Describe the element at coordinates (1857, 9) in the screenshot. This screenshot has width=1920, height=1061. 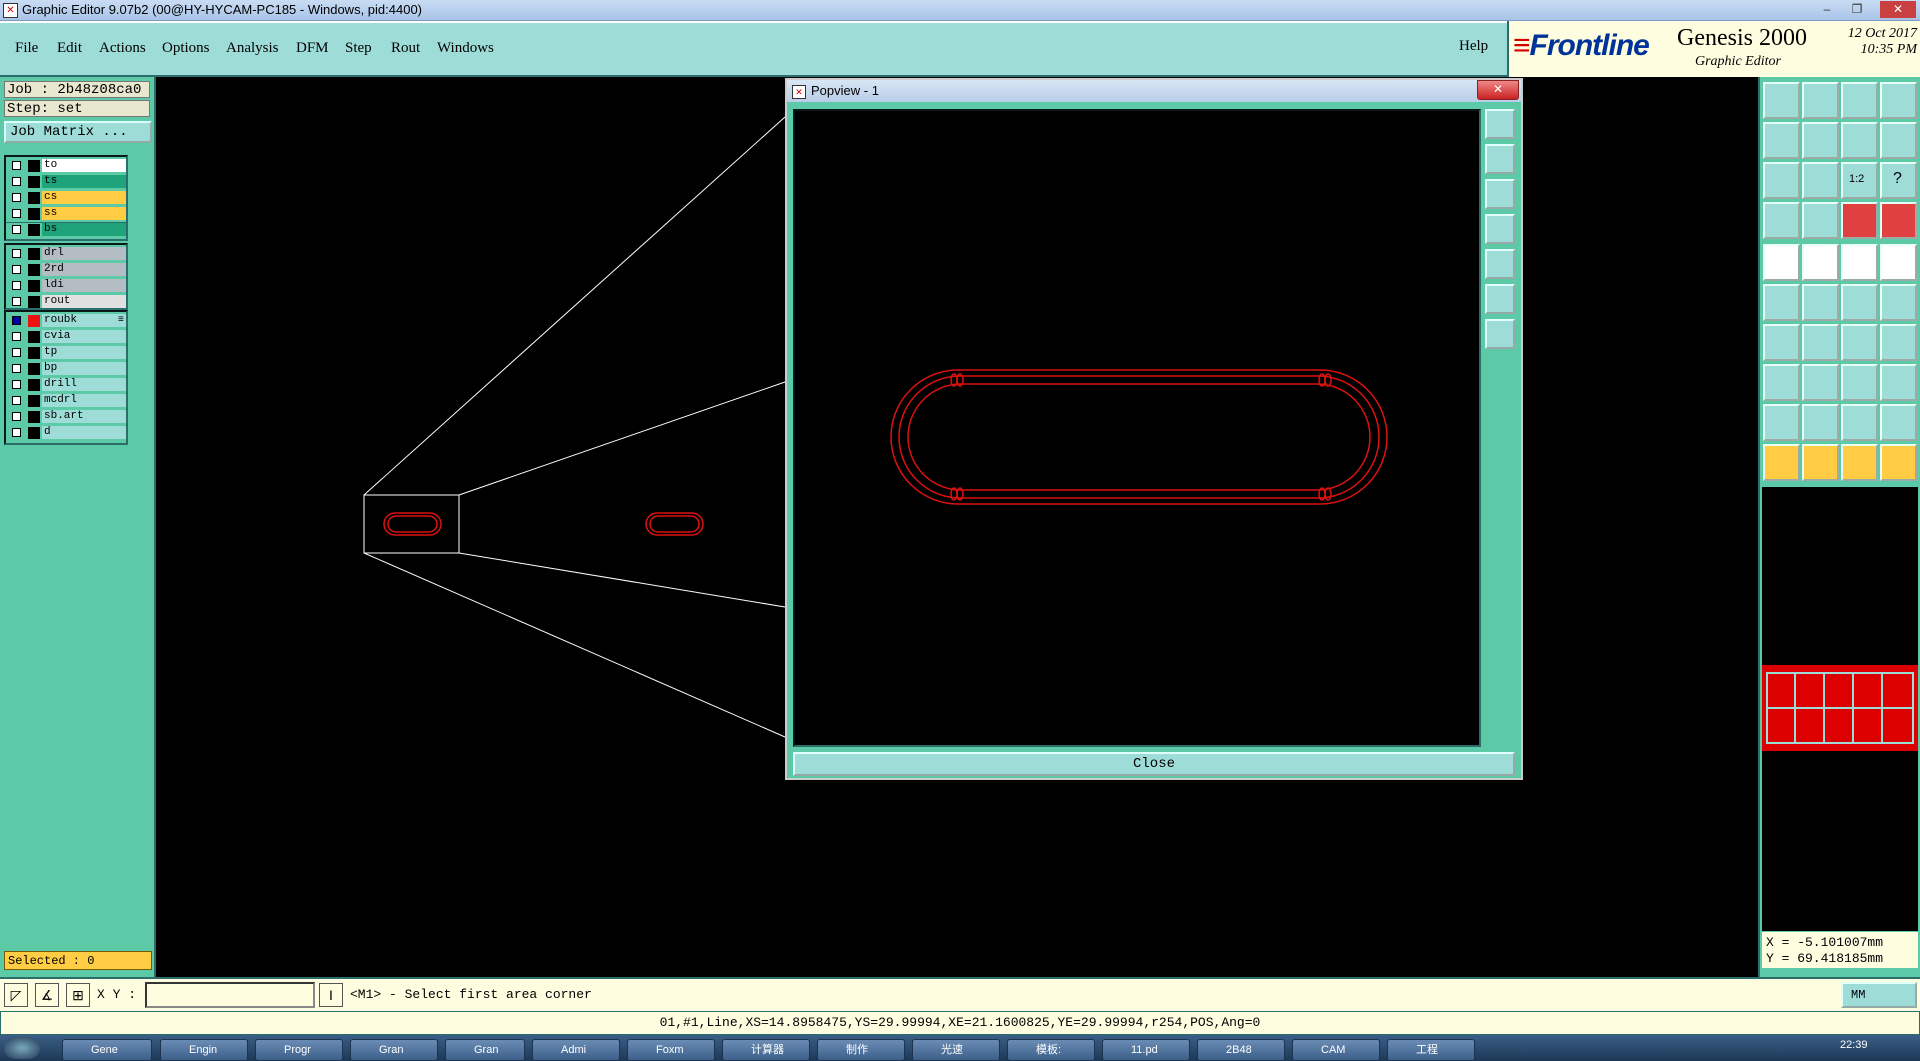
I see `restore-button: ❐` at that location.